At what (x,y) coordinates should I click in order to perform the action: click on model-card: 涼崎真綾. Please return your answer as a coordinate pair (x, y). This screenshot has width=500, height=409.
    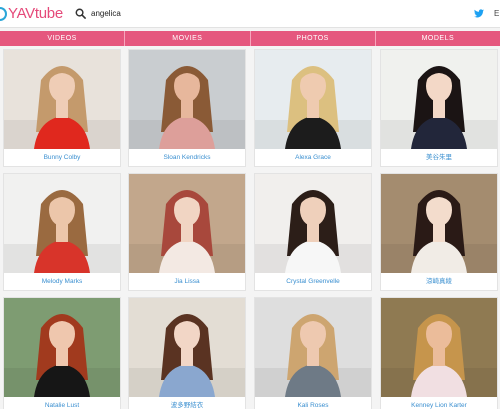
    Looking at the image, I should click on (439, 232).